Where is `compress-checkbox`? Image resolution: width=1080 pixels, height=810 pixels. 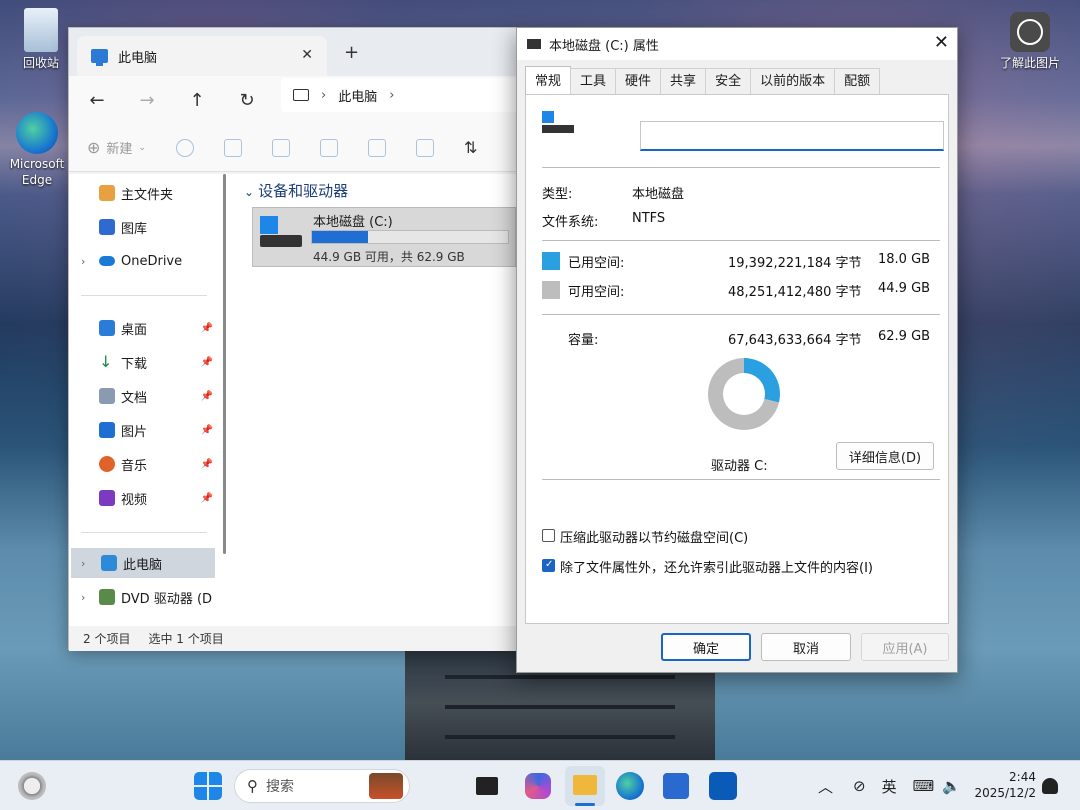
compress-checkbox is located at coordinates (548, 535).